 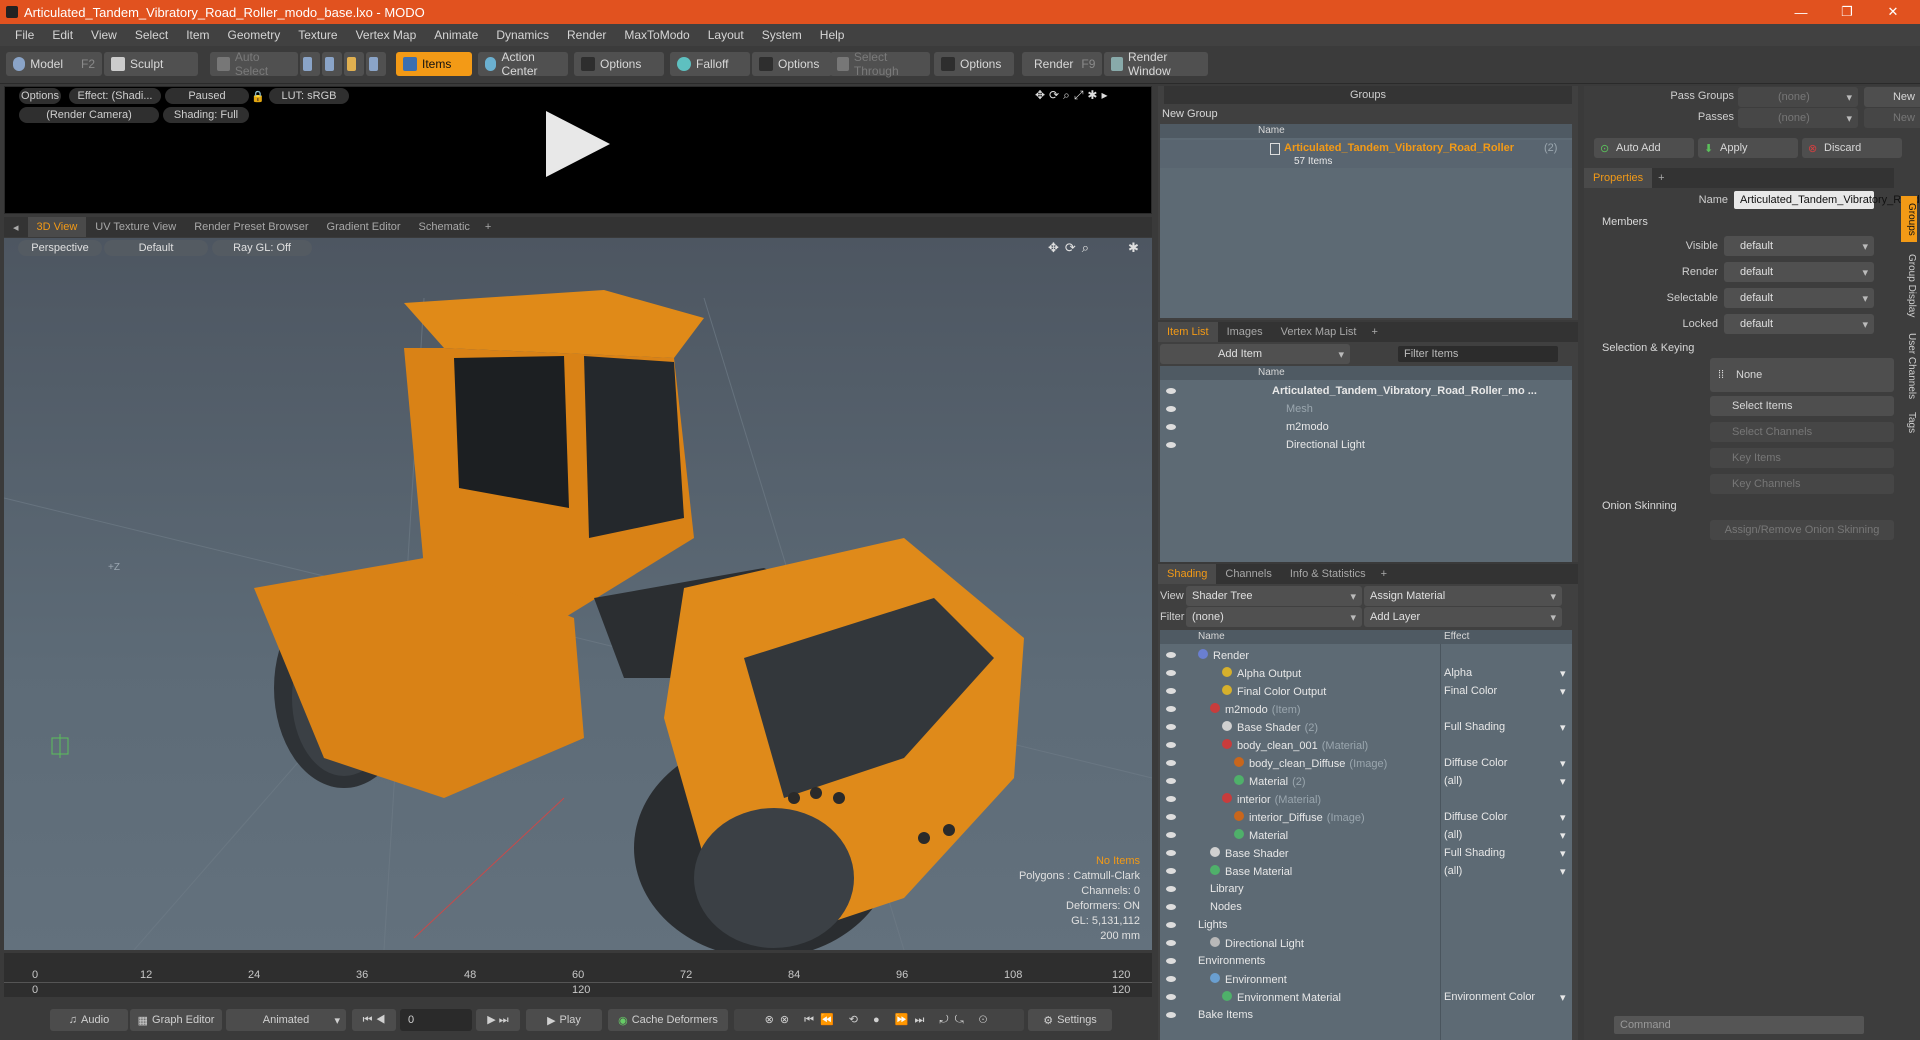 What do you see at coordinates (1798, 118) in the screenshot?
I see `passes-dropdown: (none)` at bounding box center [1798, 118].